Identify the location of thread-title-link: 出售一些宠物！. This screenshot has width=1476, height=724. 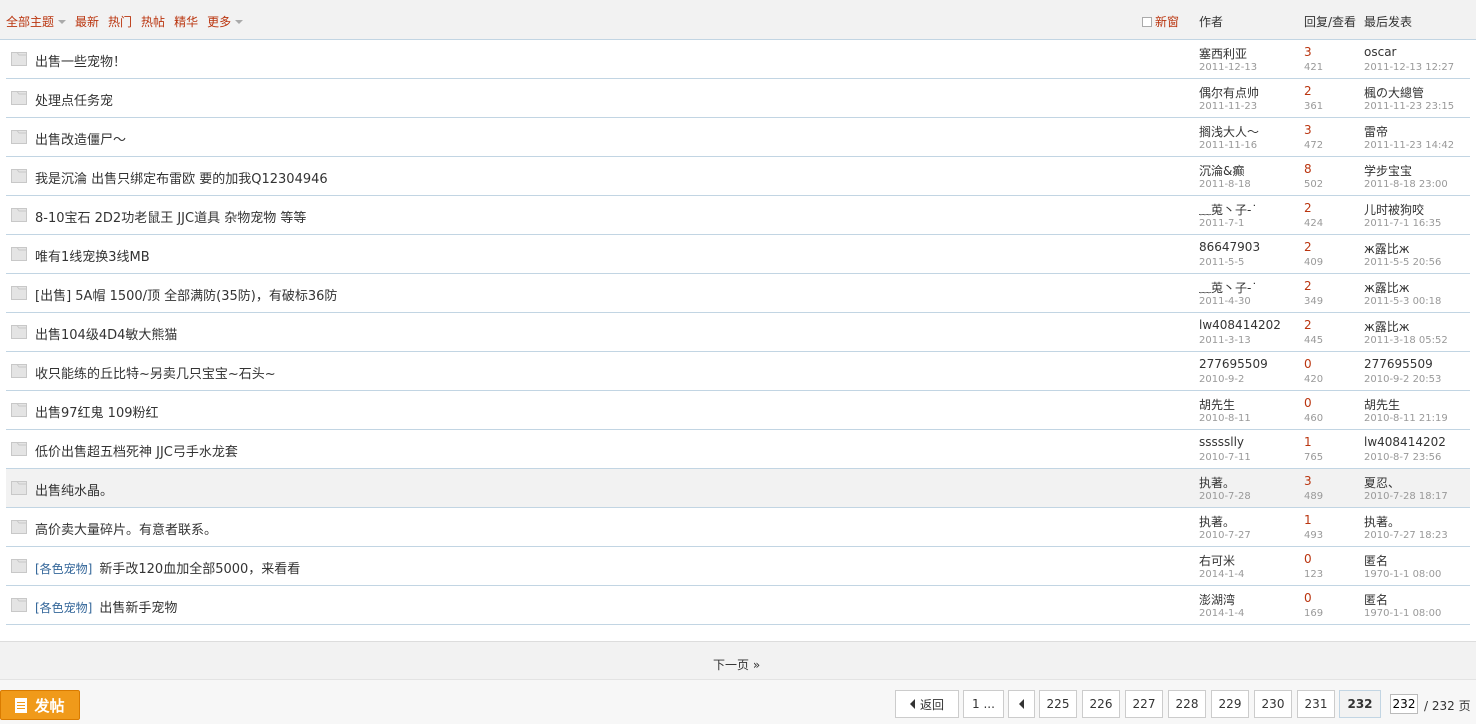
(80, 60).